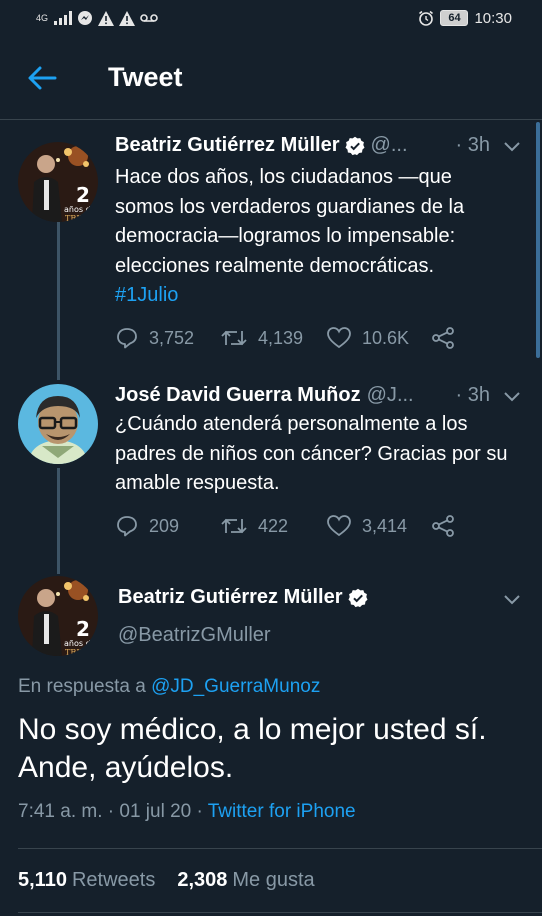  Describe the element at coordinates (63, 18) in the screenshot. I see `signal-icon` at that location.